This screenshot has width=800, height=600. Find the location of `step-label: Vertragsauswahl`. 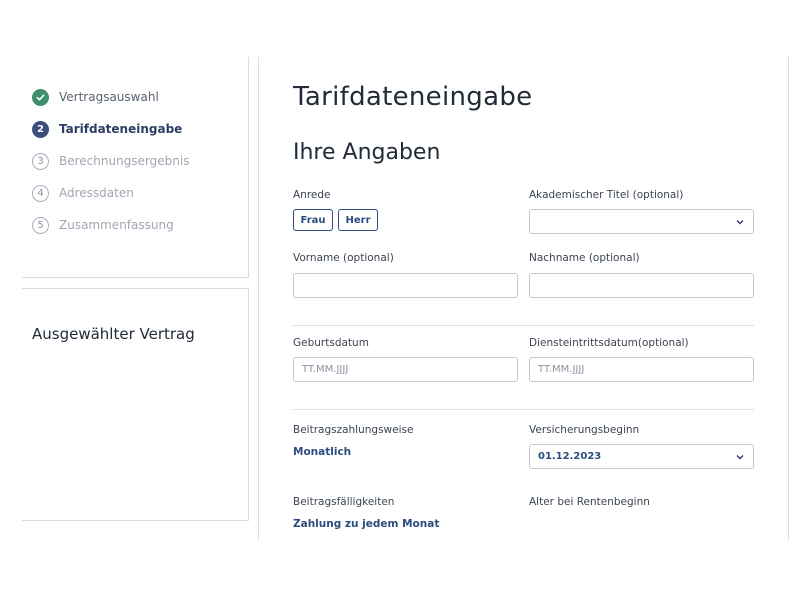

step-label: Vertragsauswahl is located at coordinates (109, 97).